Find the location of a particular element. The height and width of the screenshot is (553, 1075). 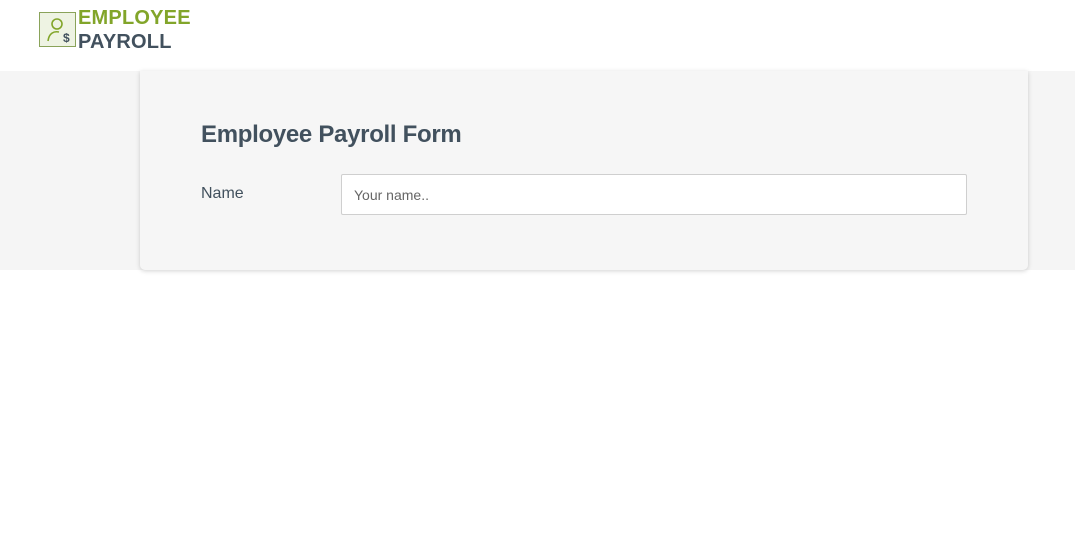

logo-text-employee: EMPLOYEE is located at coordinates (134, 18).